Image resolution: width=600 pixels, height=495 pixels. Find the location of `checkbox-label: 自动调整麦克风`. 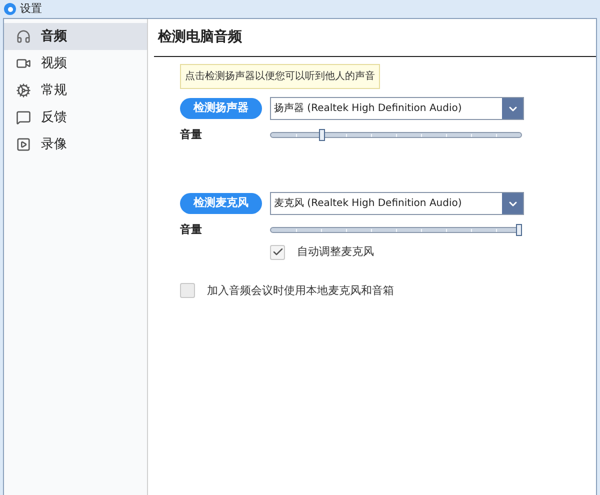

checkbox-label: 自动调整麦克风 is located at coordinates (335, 252).